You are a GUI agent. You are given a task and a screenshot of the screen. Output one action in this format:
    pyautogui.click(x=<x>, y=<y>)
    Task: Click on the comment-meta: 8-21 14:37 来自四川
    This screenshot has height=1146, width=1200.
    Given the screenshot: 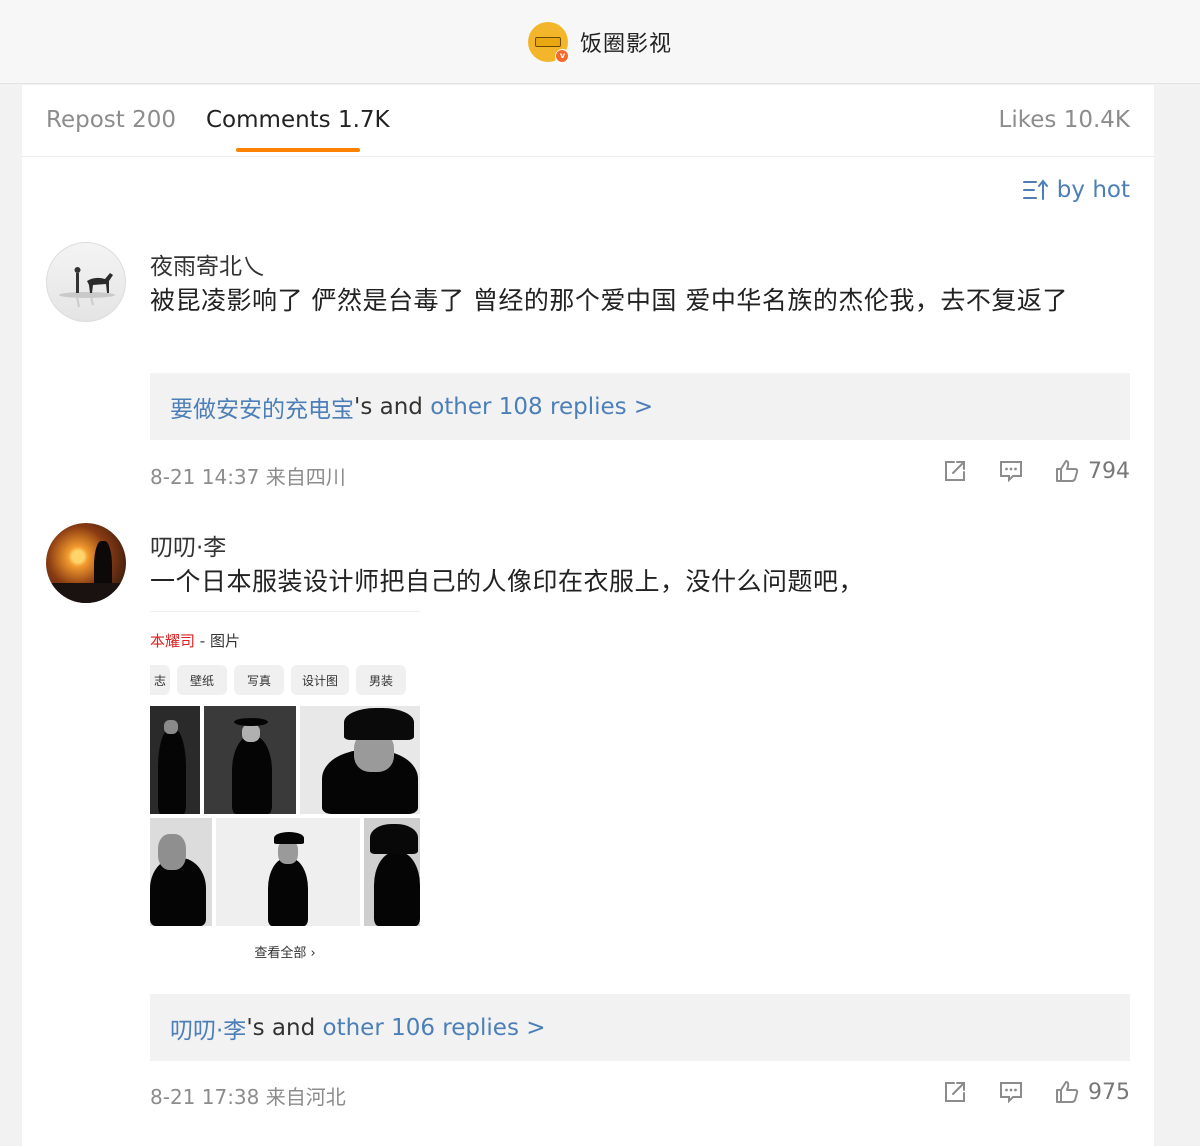 What is the action you would take?
    pyautogui.click(x=248, y=477)
    